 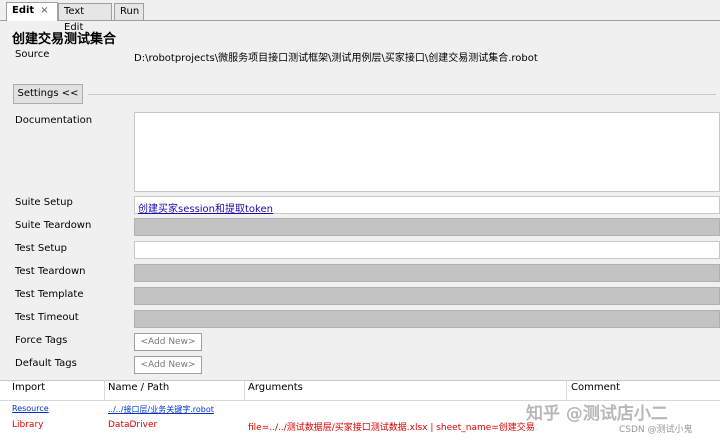 I want to click on documentation-field, so click(x=427, y=152).